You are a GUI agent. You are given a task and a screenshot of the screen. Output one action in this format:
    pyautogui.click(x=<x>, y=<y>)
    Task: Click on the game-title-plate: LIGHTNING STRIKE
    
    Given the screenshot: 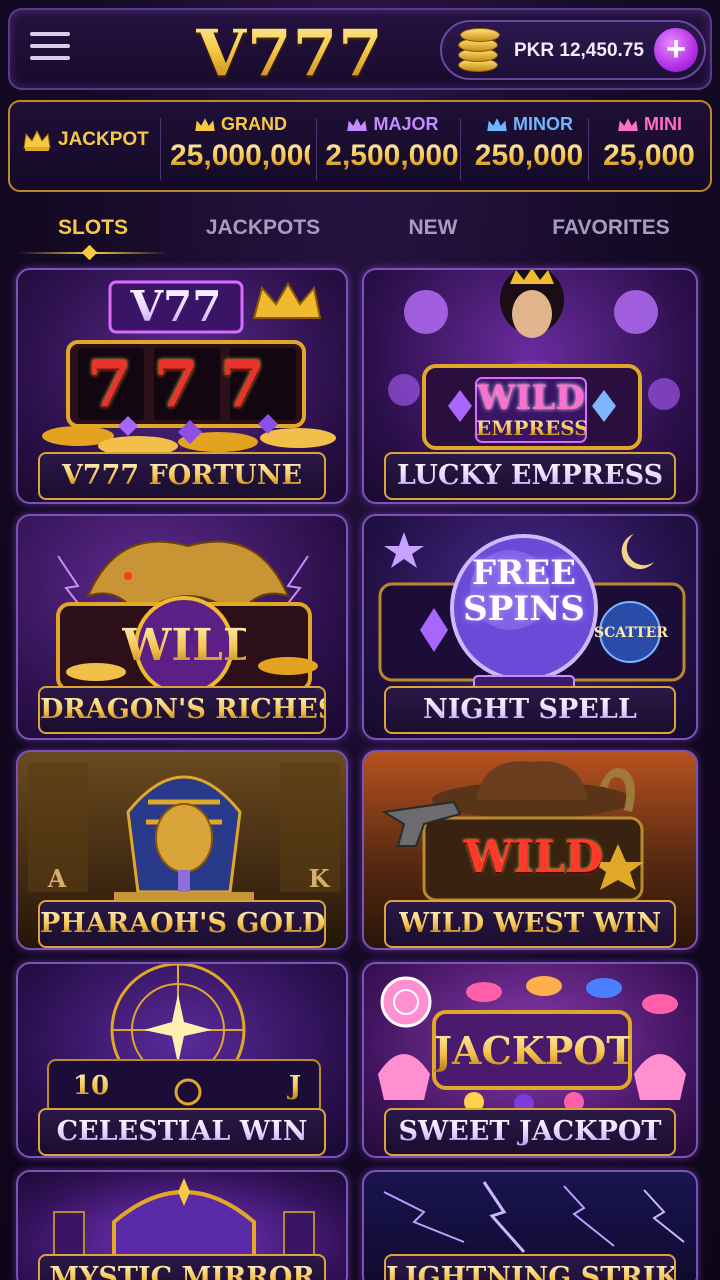 What is the action you would take?
    pyautogui.click(x=530, y=1267)
    